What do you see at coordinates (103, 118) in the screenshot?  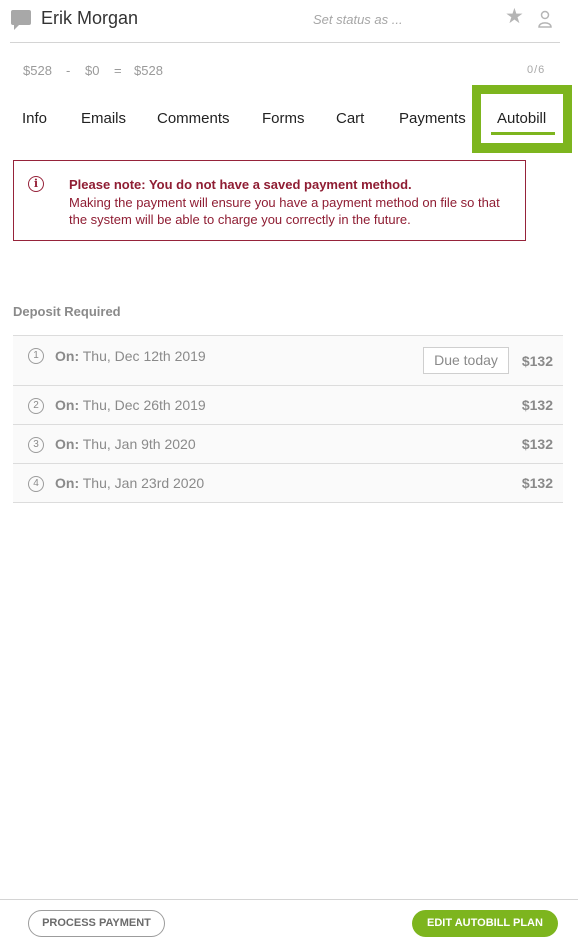 I see `tab-emails: Emails` at bounding box center [103, 118].